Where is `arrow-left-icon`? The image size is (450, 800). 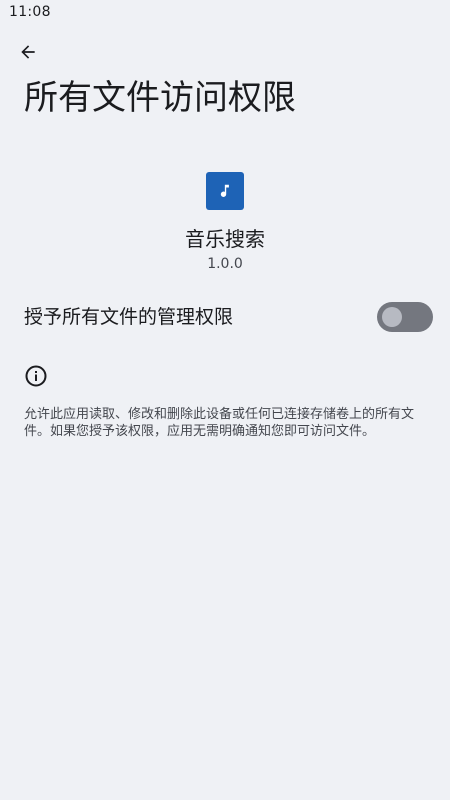
arrow-left-icon is located at coordinates (28, 52).